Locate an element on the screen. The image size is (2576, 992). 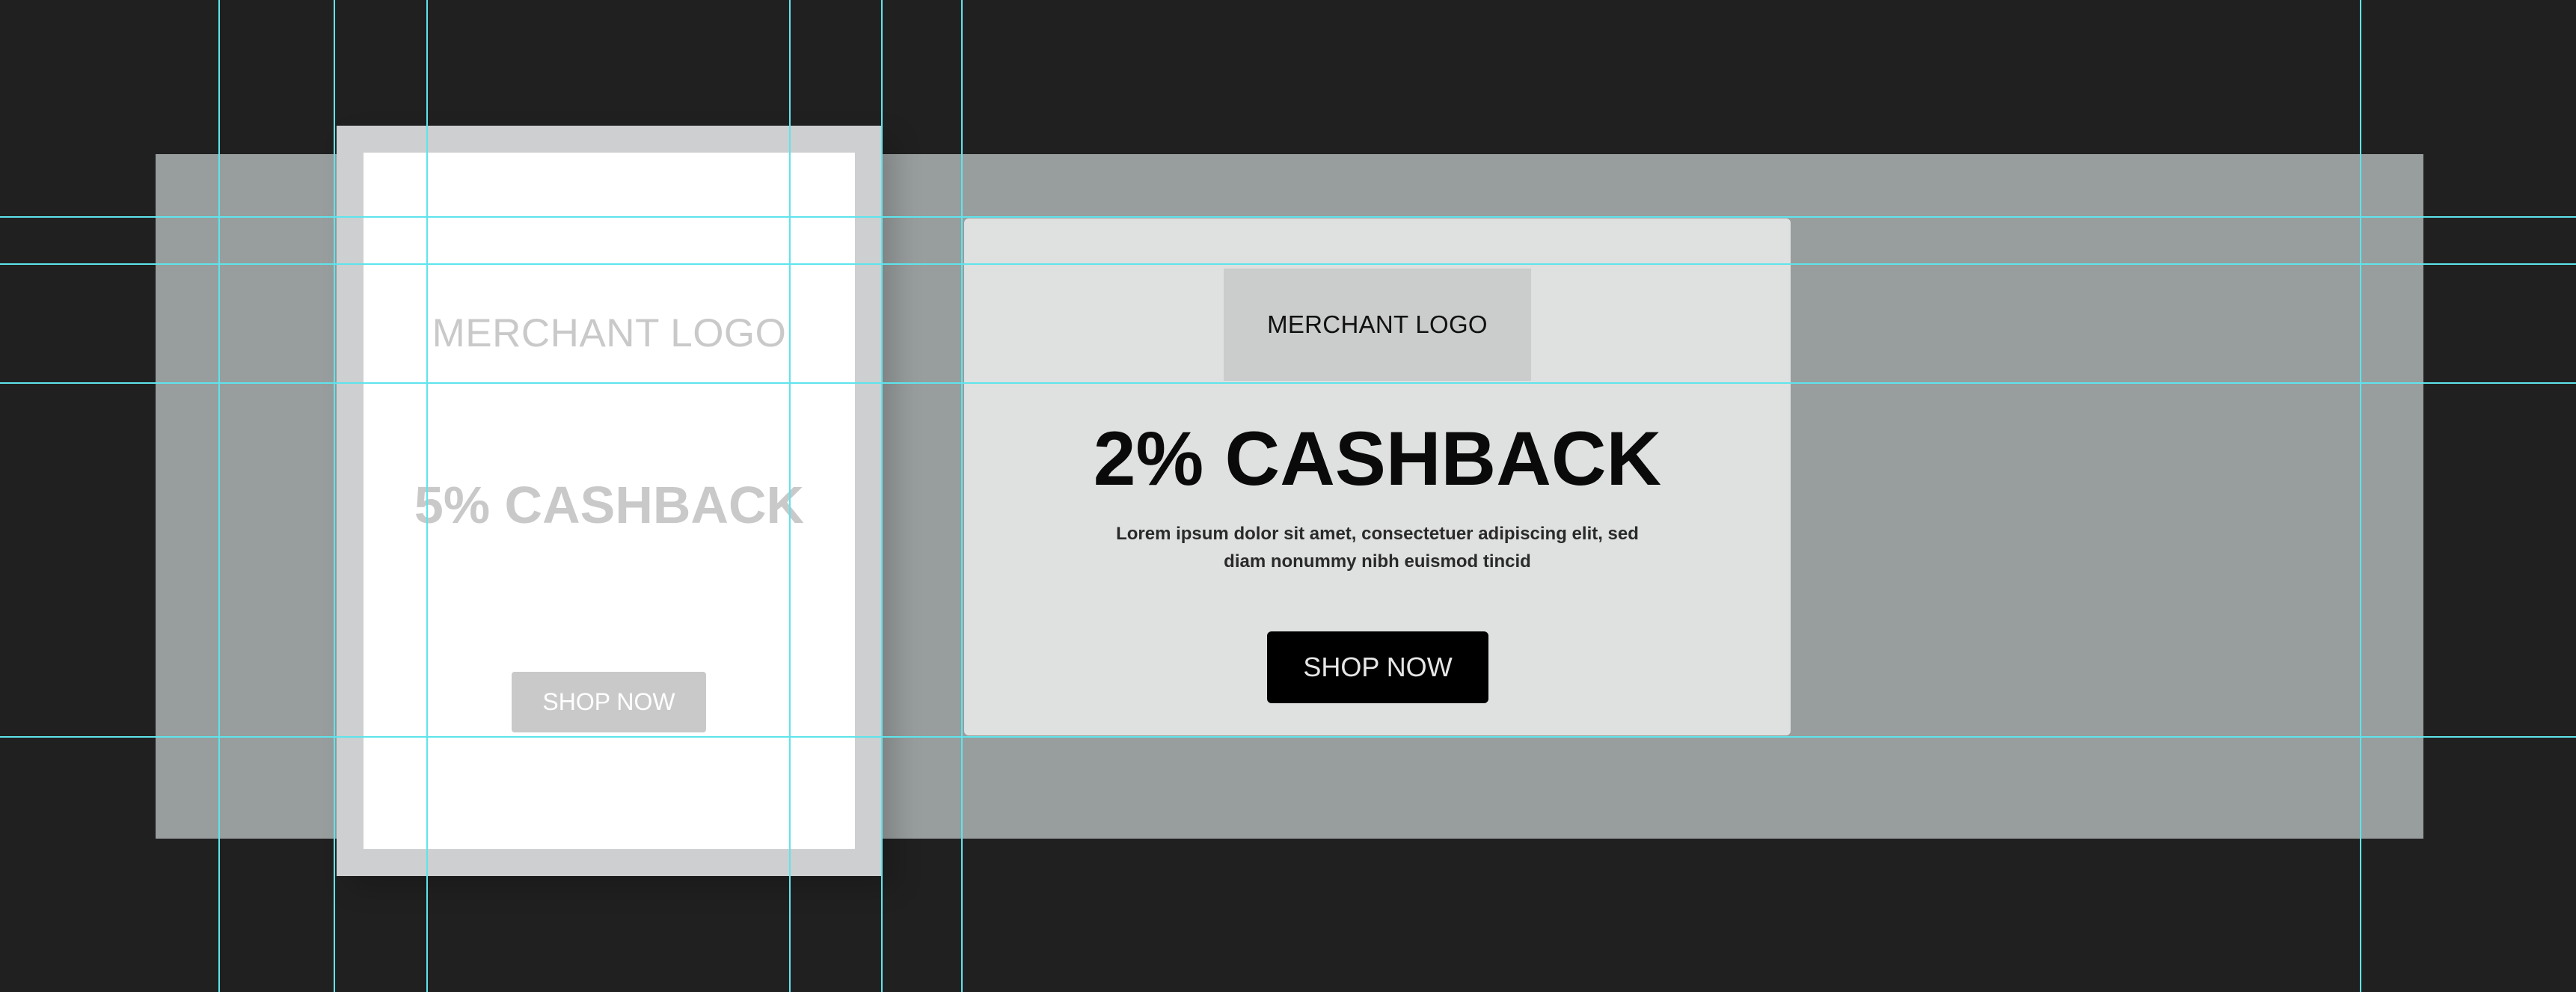
mobile-banner-card: MERCHANT LOGO 5% CASHBACK SHOP NOW is located at coordinates (609, 501).